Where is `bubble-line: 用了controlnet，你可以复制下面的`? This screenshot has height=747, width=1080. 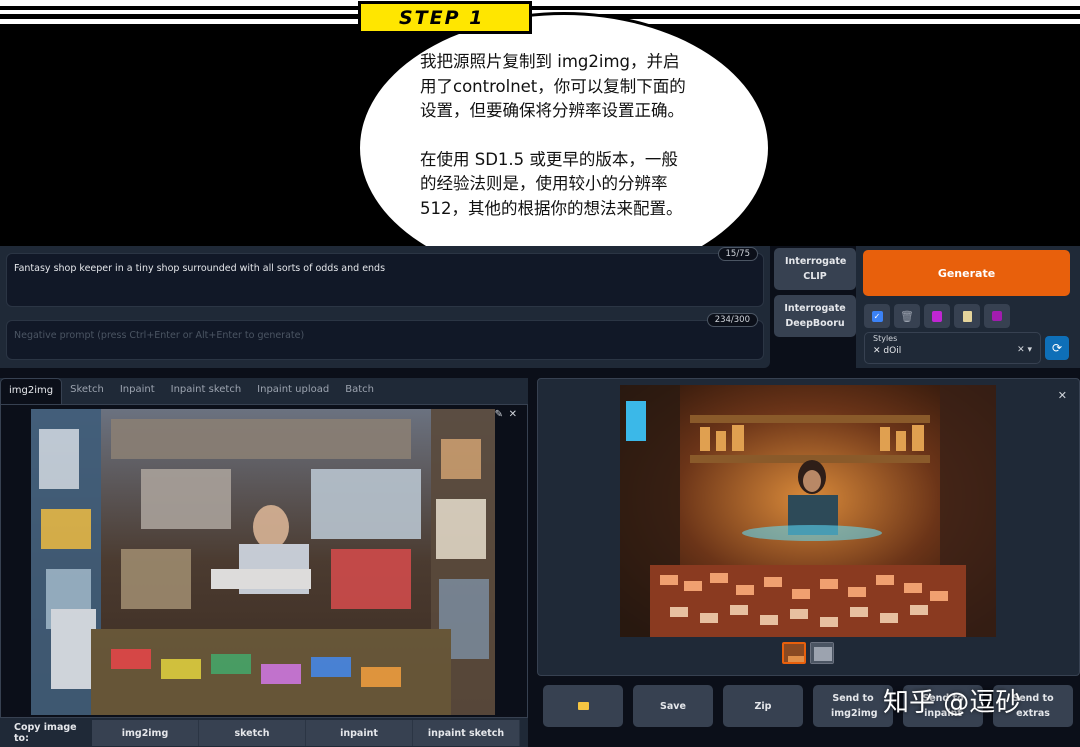
bubble-line: 用了controlnet，你可以复制下面的 is located at coordinates (553, 86).